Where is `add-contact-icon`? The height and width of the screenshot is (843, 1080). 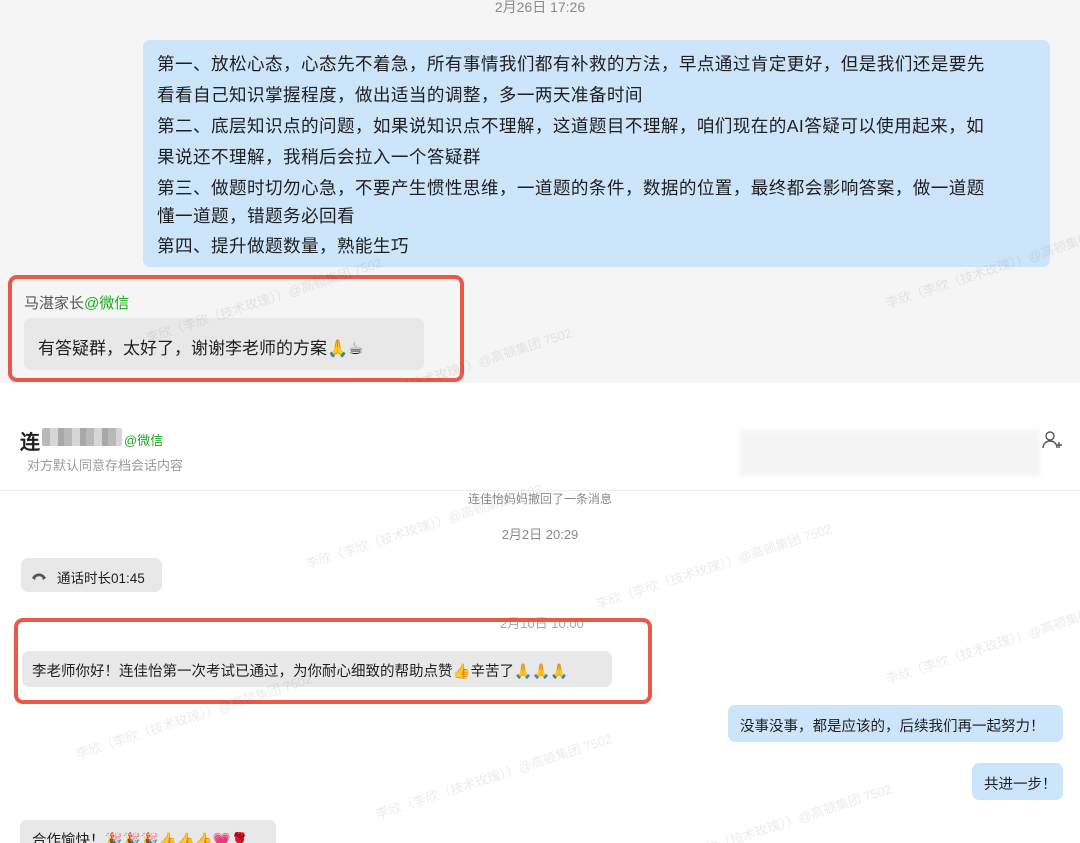
add-contact-icon is located at coordinates (1052, 440).